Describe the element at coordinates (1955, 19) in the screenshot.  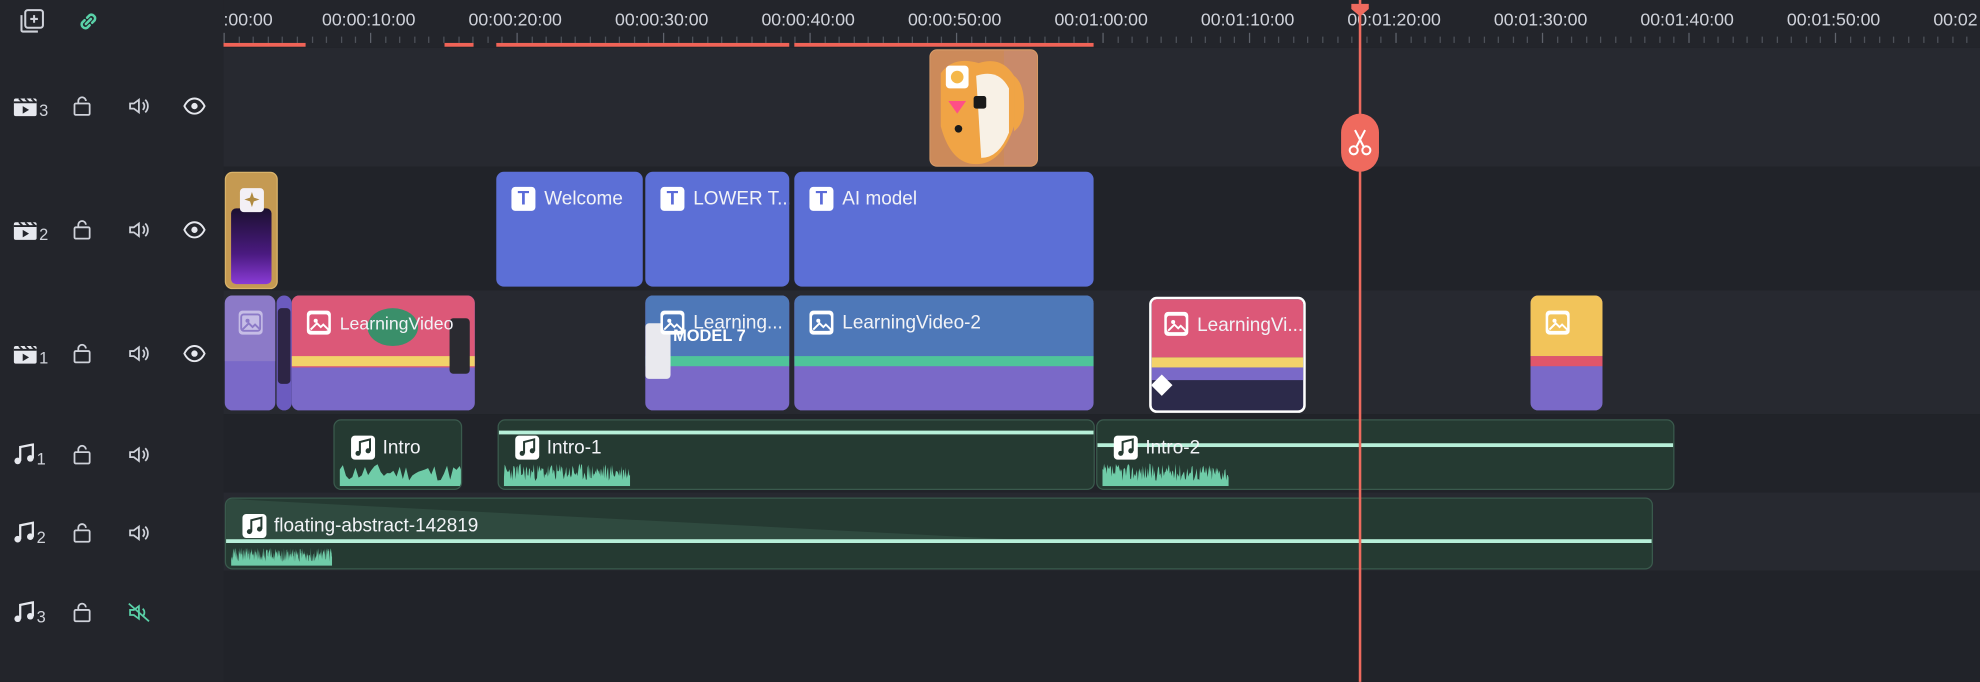
I see `ruler-label: 00:02` at that location.